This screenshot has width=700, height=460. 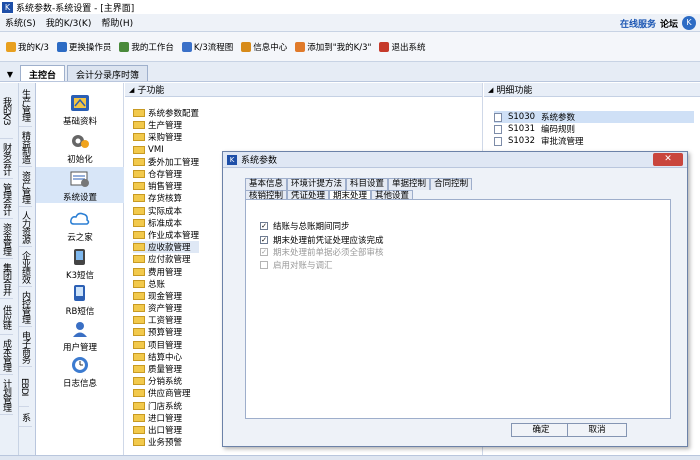 I want to click on module-log-info: 日志信息, so click(x=80, y=372).